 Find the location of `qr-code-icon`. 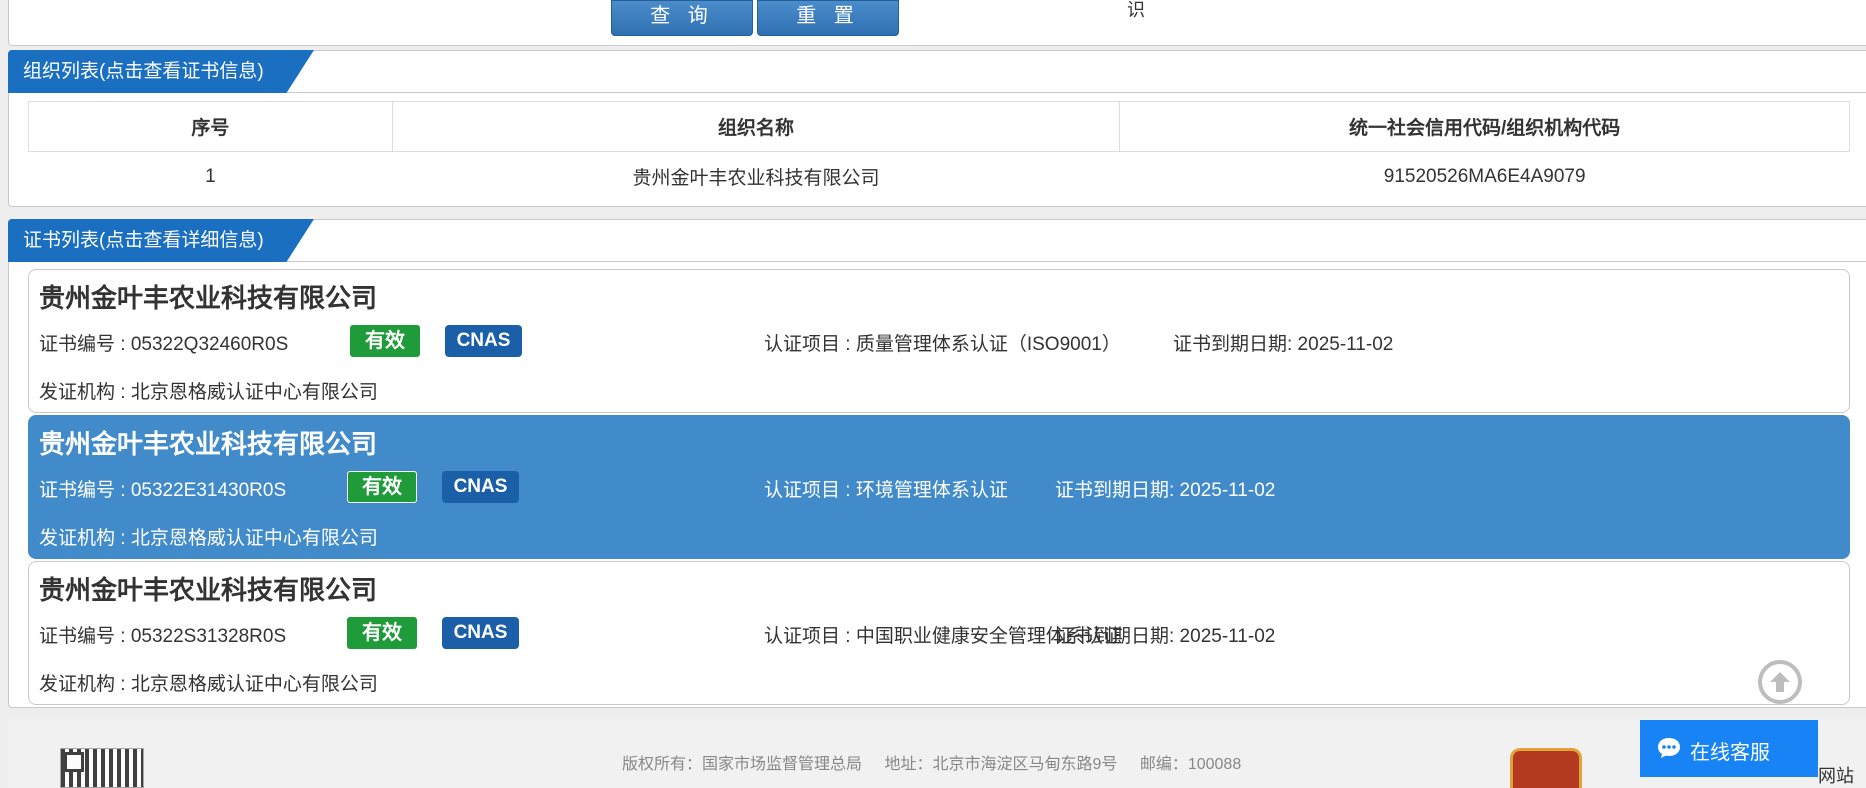

qr-code-icon is located at coordinates (102, 768).